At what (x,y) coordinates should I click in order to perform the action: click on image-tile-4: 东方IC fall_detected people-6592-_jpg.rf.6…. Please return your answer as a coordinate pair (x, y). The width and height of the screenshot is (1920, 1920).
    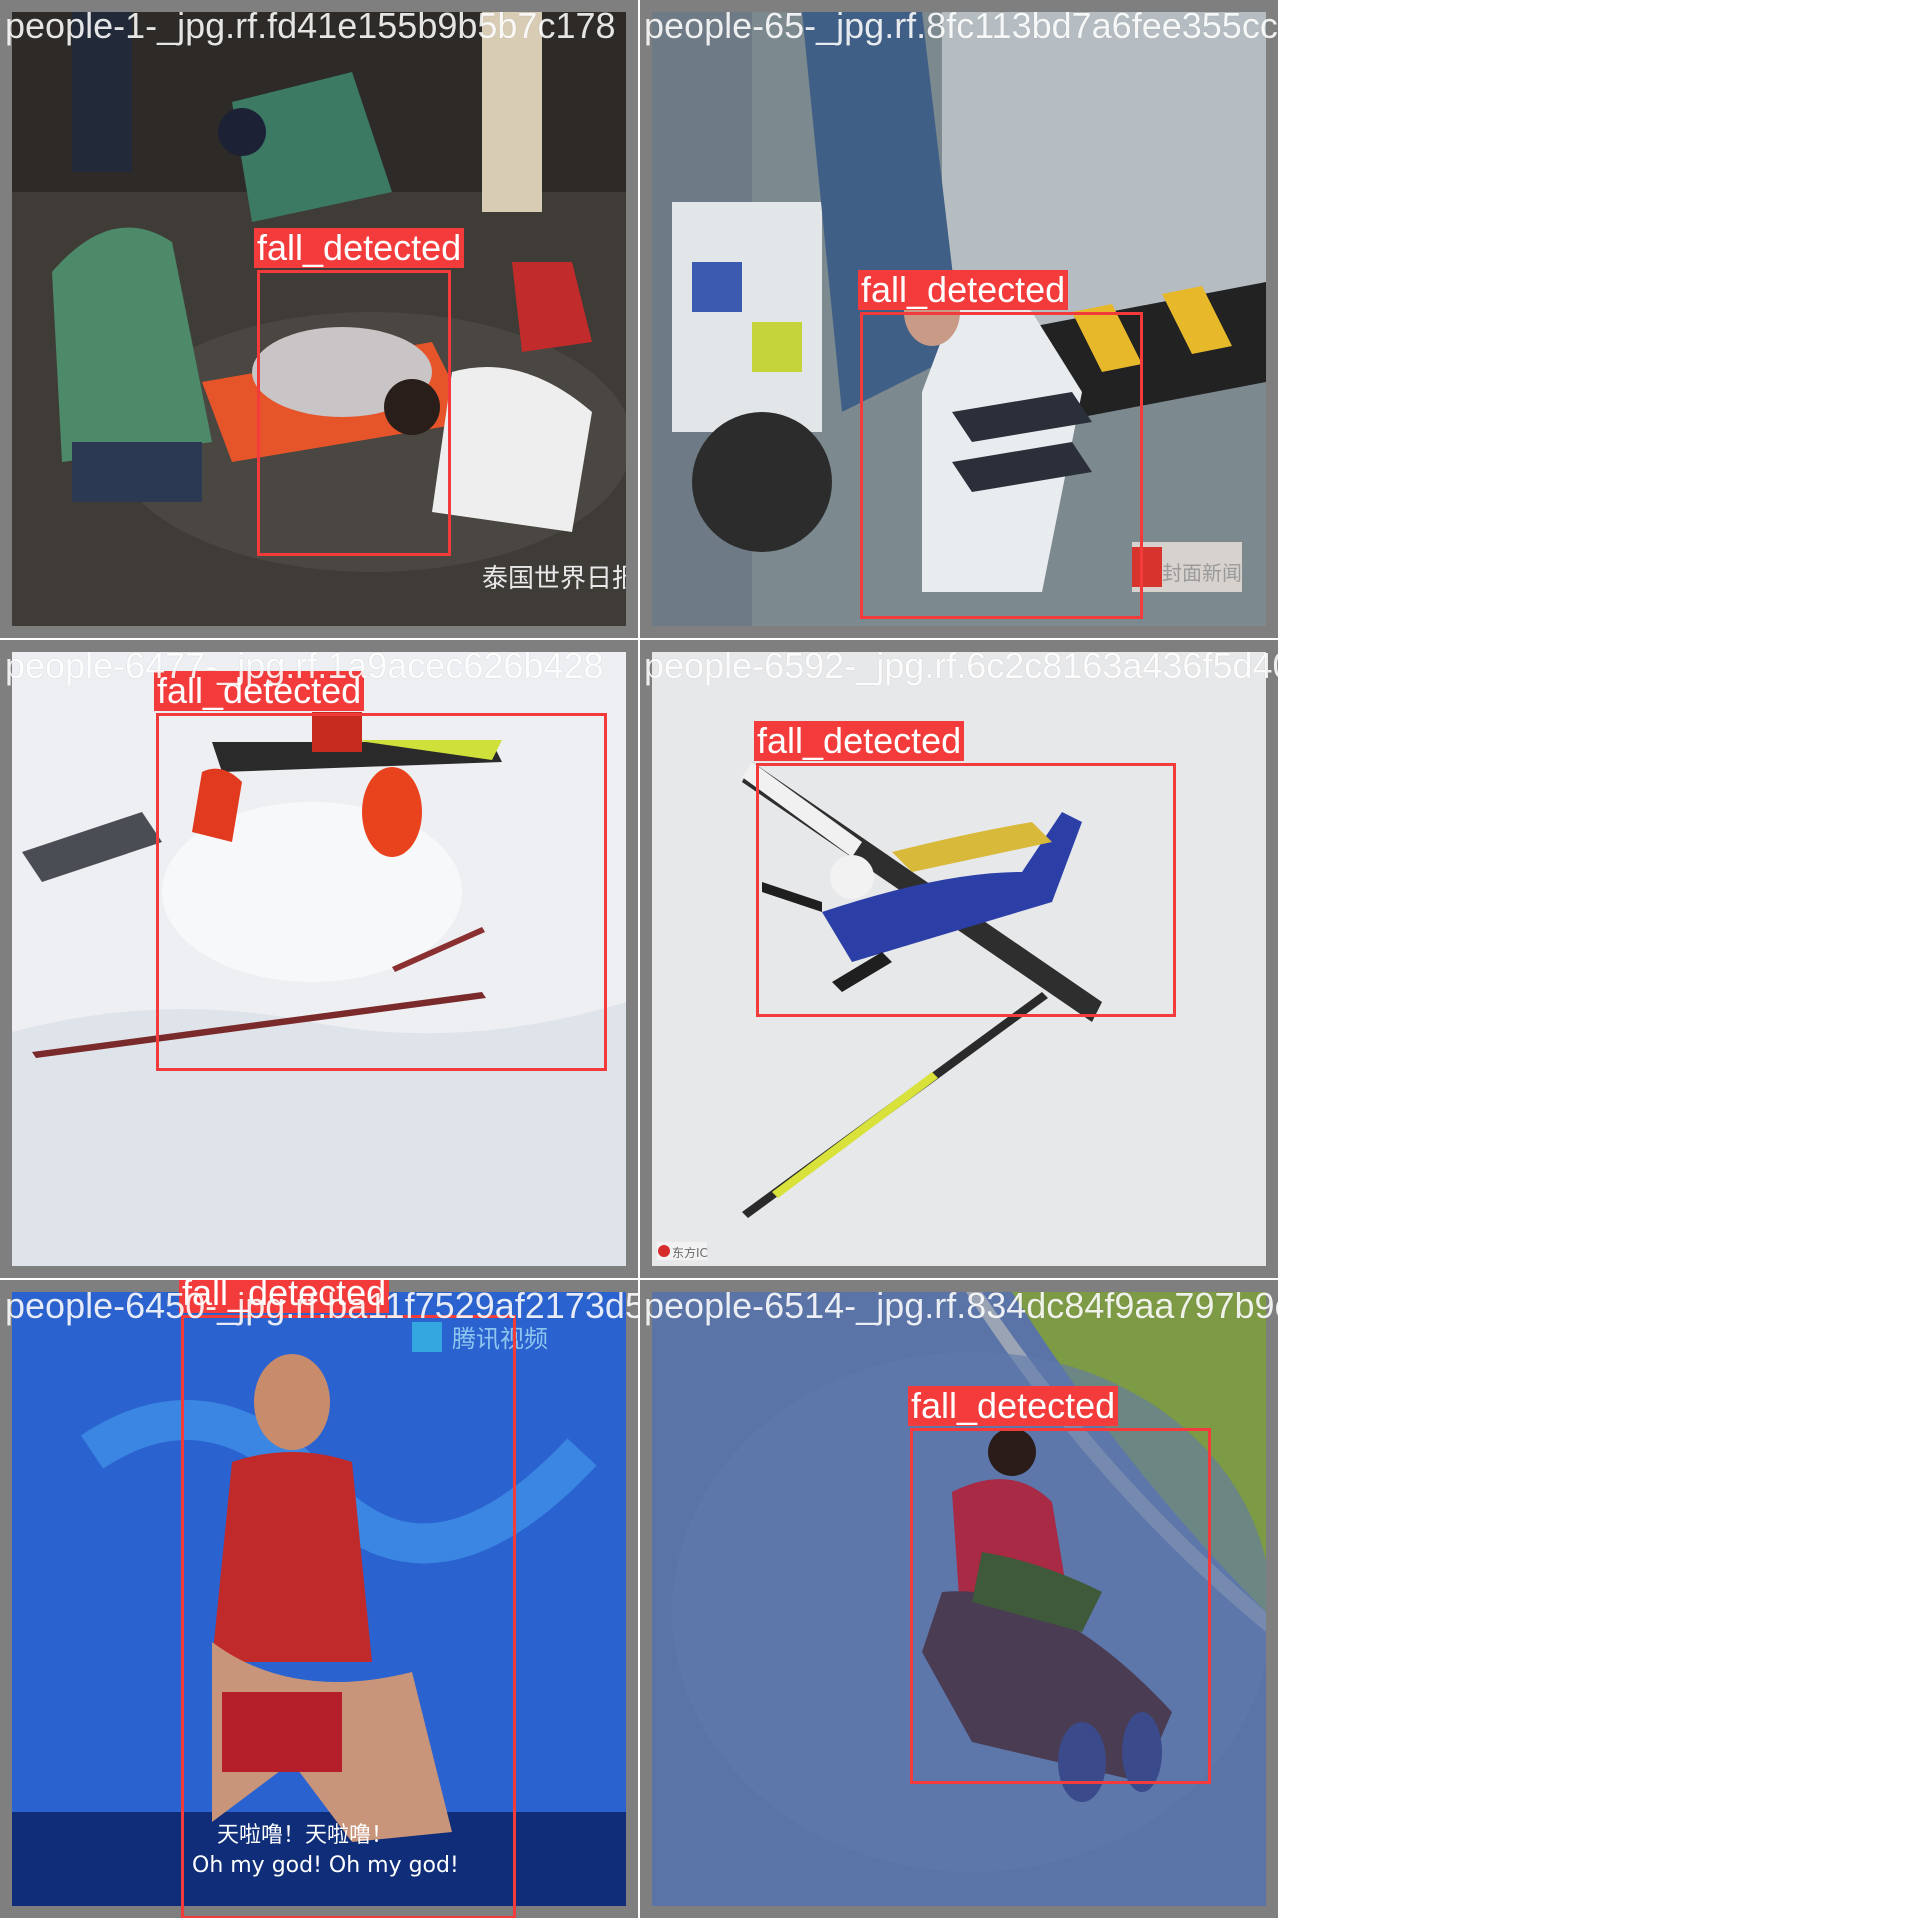
    Looking at the image, I should click on (959, 959).